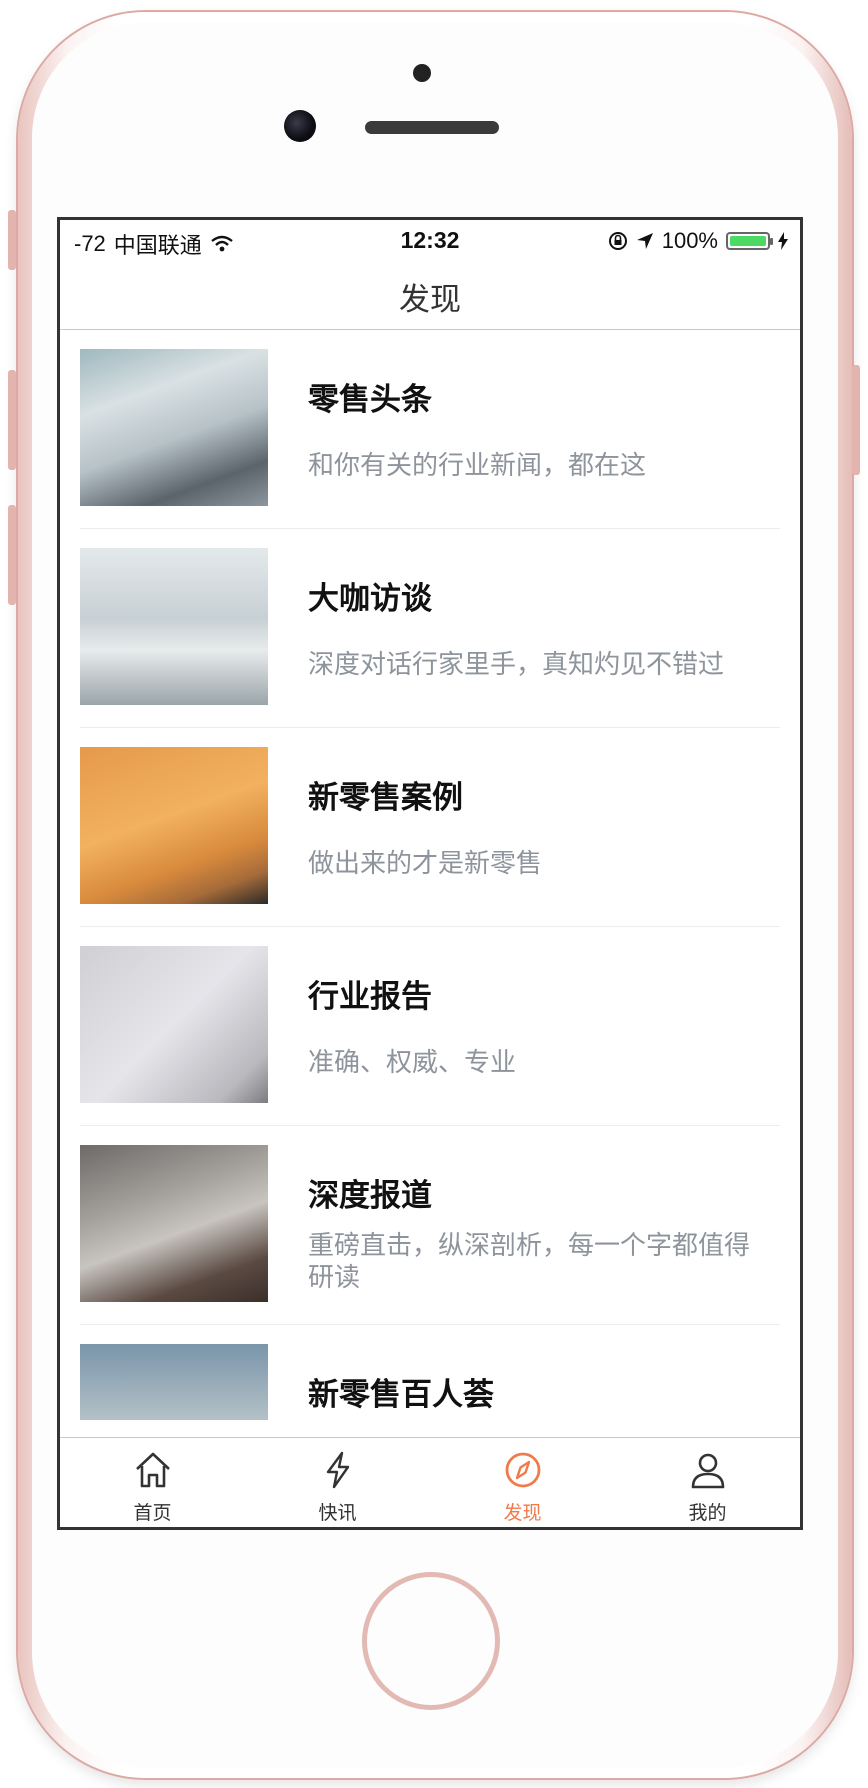 Image resolution: width=868 pixels, height=1788 pixels. I want to click on earpiece-speaker, so click(432, 127).